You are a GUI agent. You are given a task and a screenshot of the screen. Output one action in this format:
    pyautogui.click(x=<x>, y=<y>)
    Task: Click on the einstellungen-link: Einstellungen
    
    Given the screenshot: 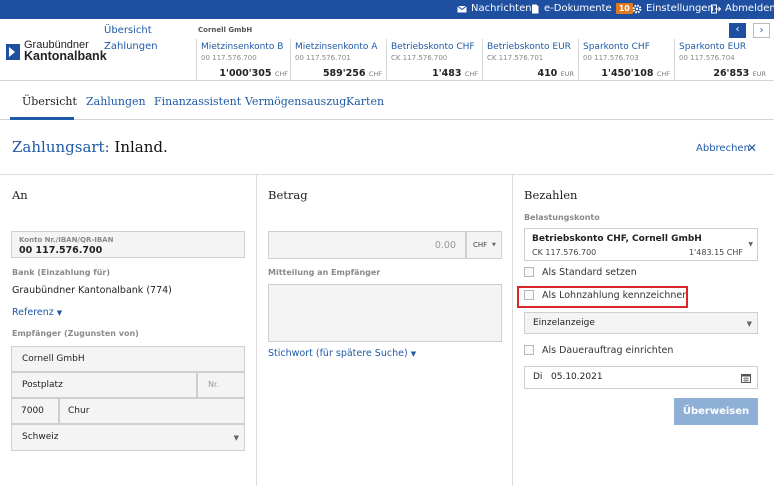 What is the action you would take?
    pyautogui.click(x=673, y=8)
    